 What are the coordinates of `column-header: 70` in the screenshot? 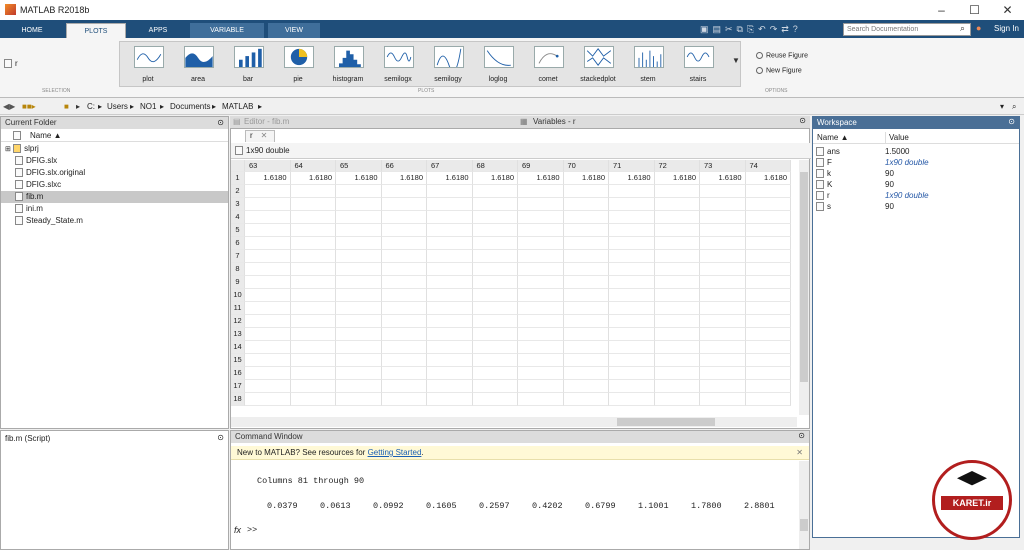 It's located at (586, 166).